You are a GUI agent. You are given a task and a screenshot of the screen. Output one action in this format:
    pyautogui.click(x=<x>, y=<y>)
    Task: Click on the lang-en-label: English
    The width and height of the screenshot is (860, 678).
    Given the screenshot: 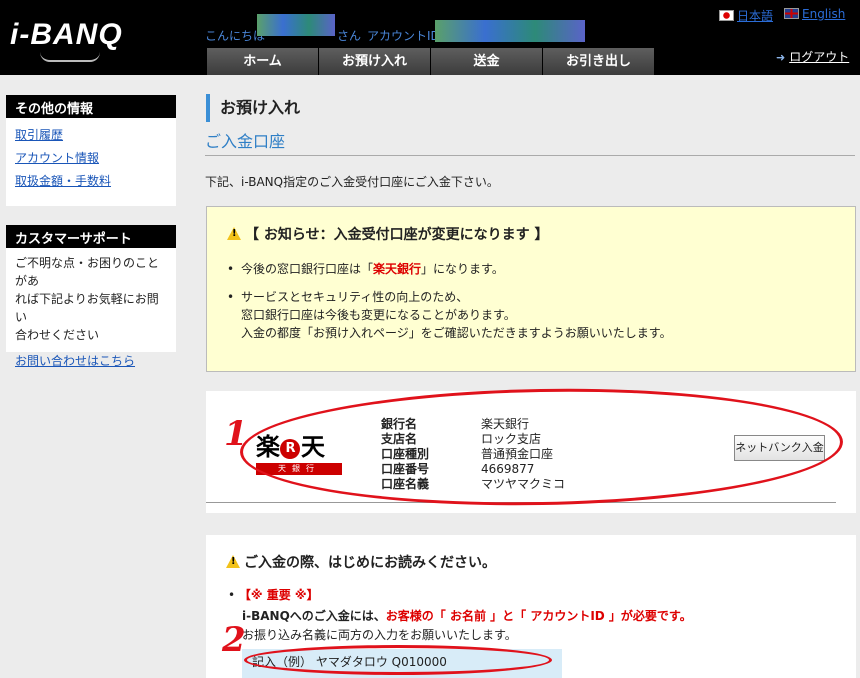 What is the action you would take?
    pyautogui.click(x=824, y=14)
    